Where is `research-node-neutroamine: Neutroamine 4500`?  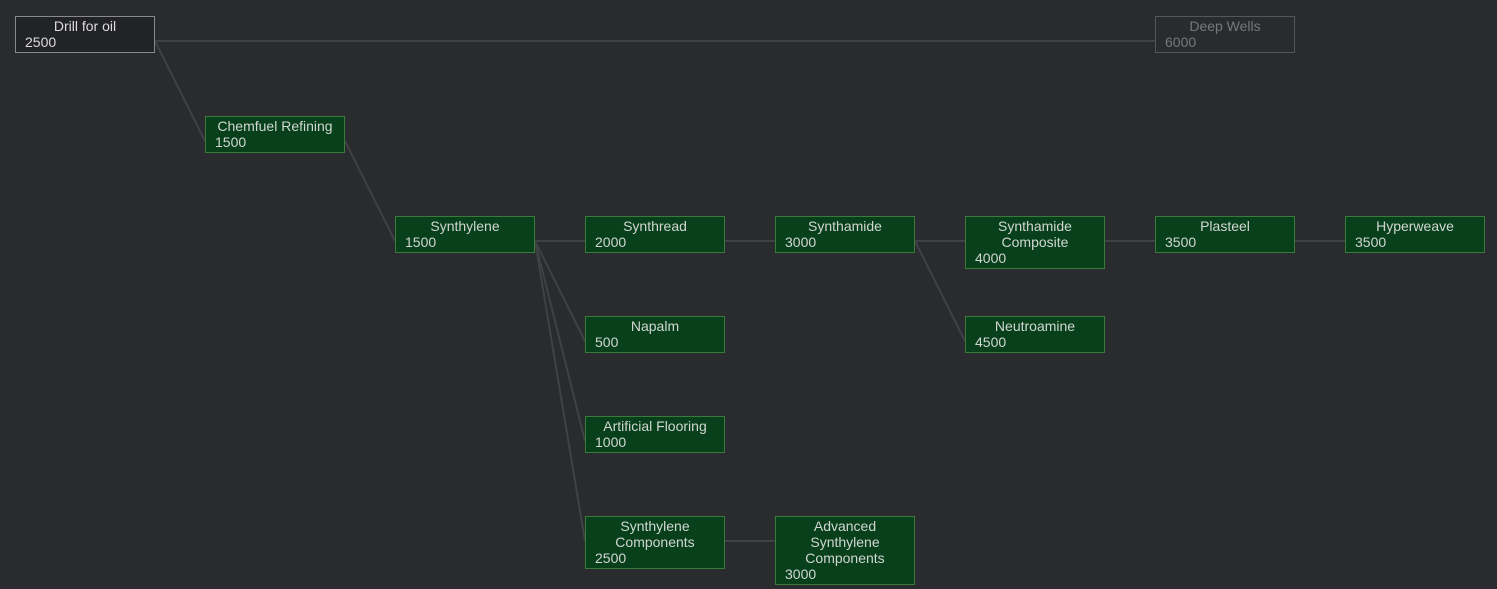
research-node-neutroamine: Neutroamine 4500 is located at coordinates (1035, 334).